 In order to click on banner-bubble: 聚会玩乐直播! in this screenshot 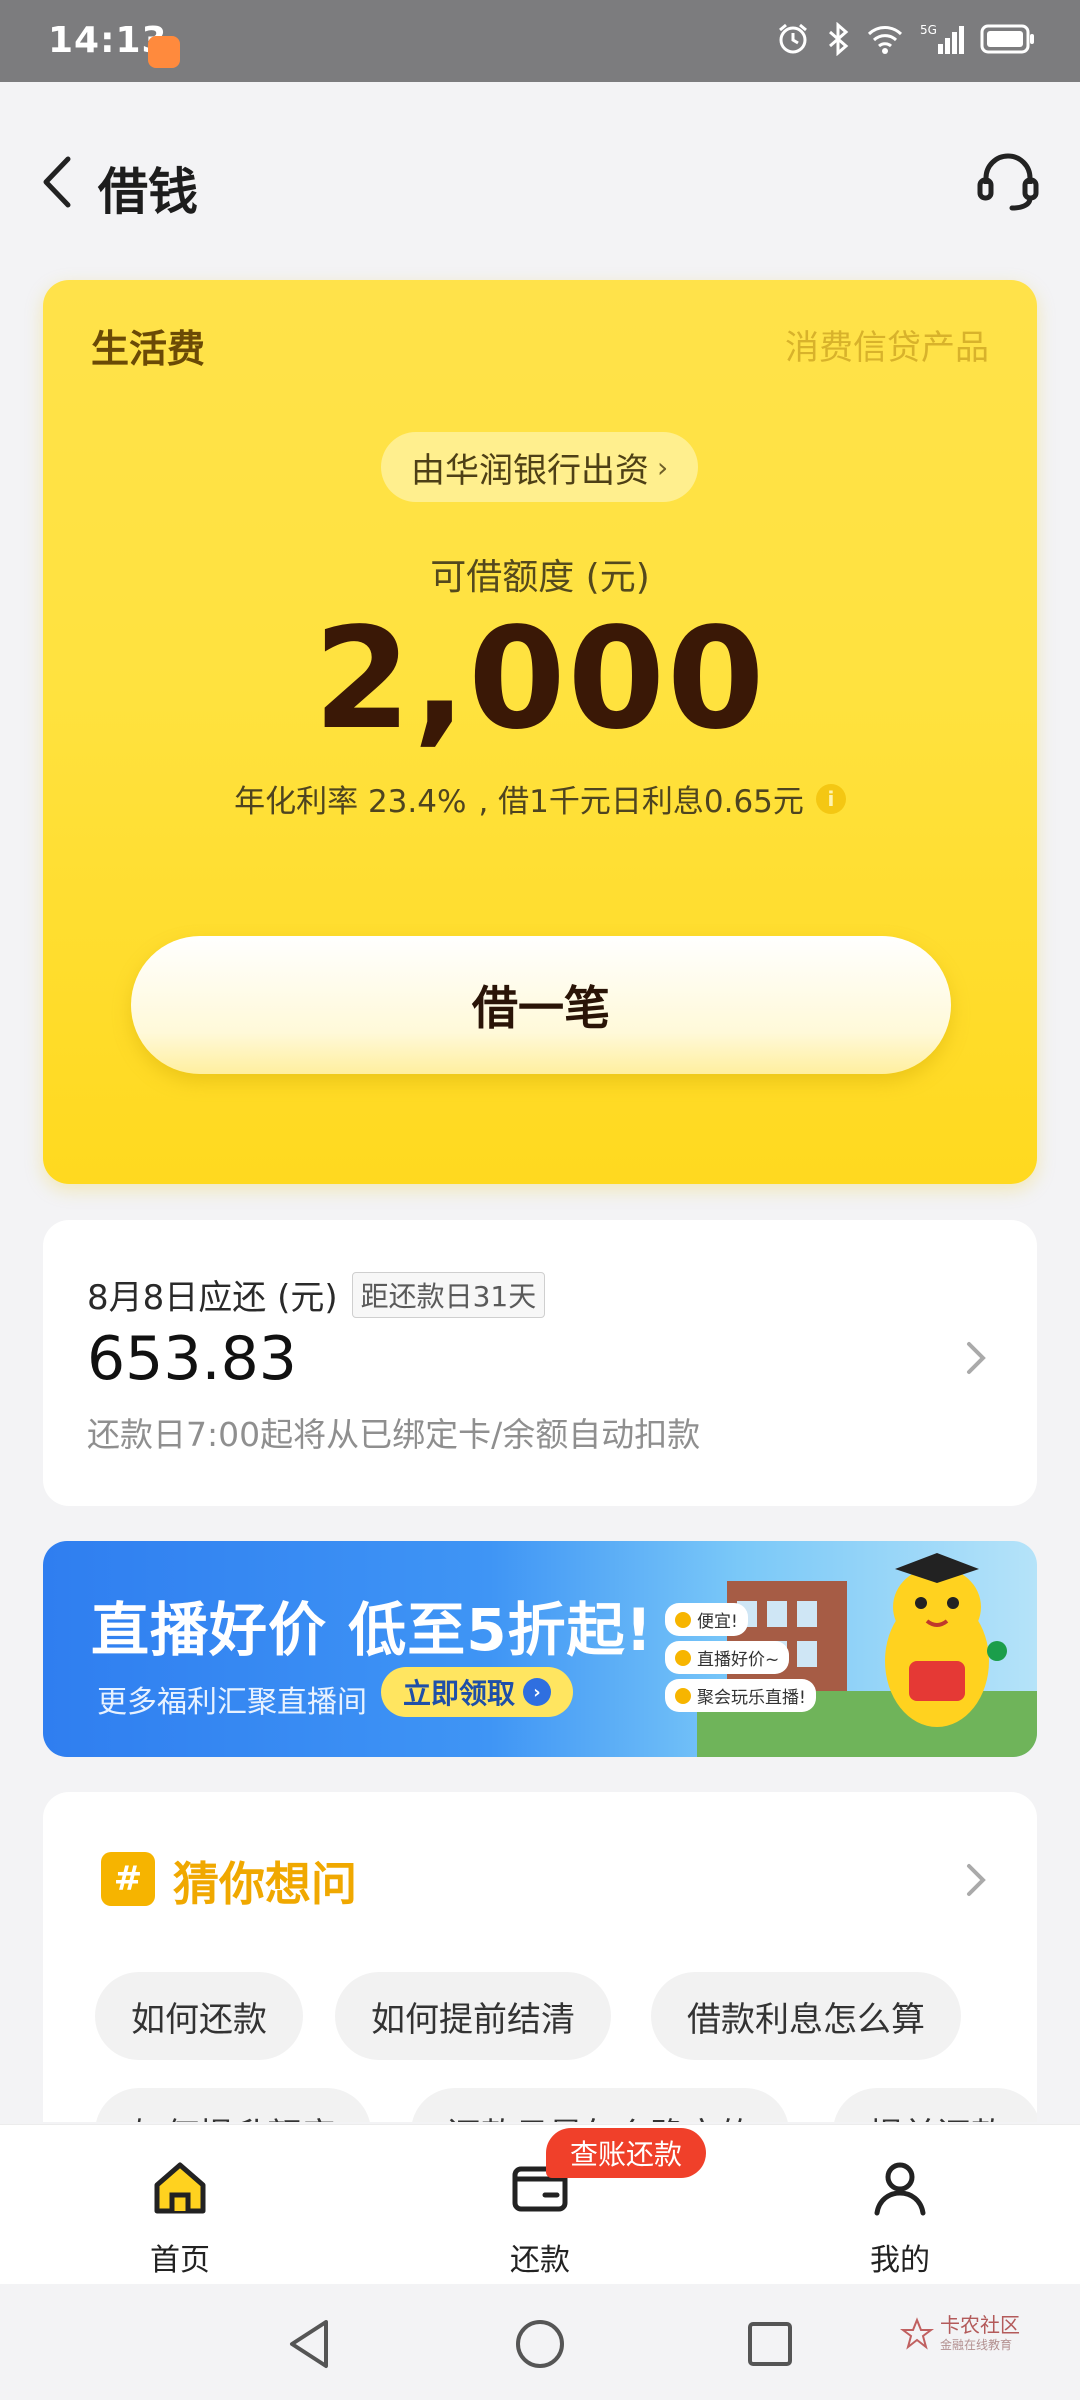, I will do `click(740, 1695)`.